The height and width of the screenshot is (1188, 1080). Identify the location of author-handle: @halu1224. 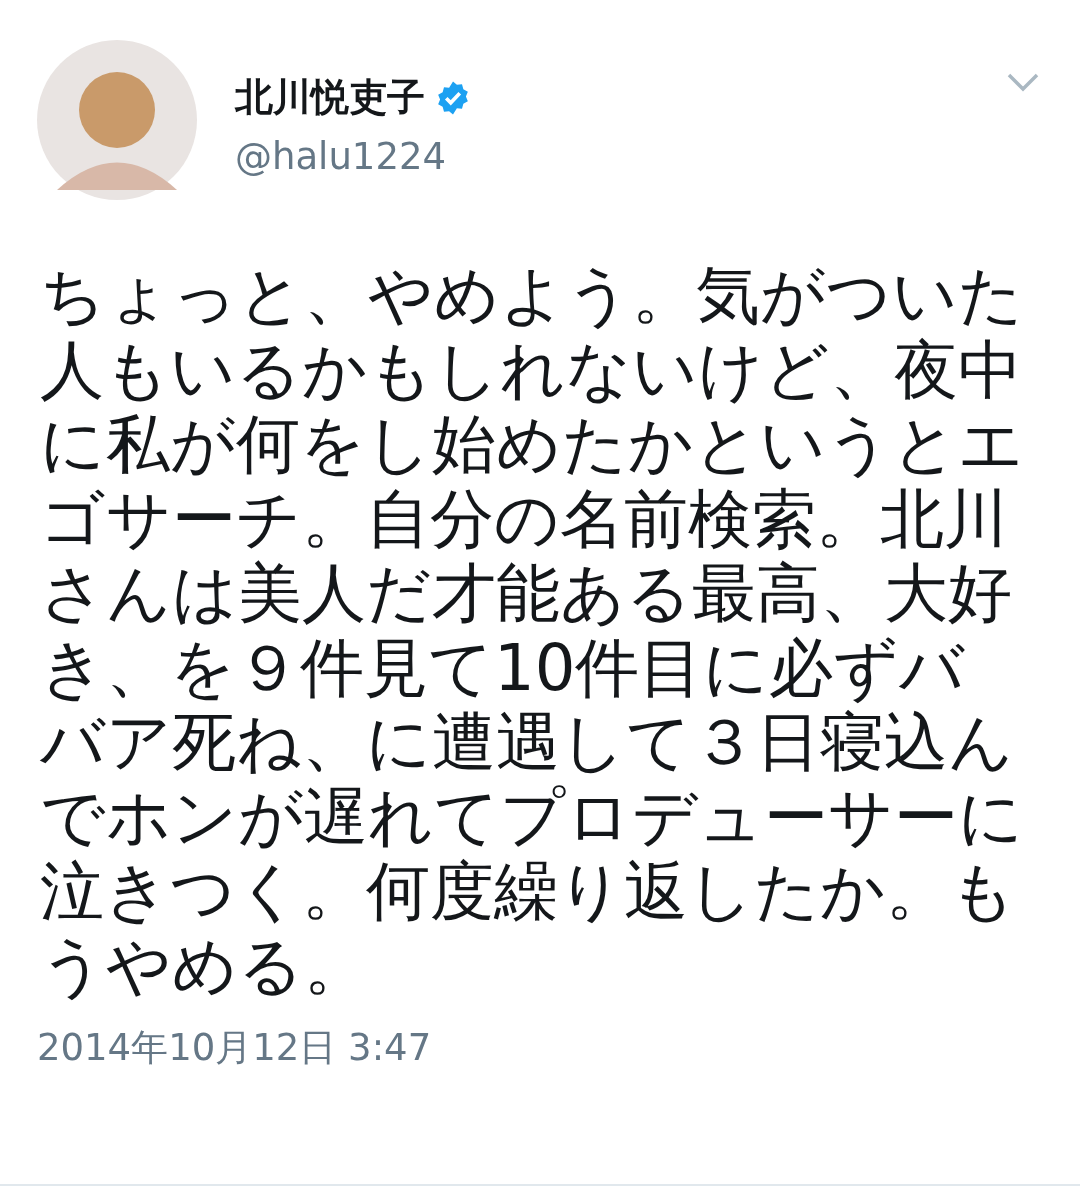
(601, 156).